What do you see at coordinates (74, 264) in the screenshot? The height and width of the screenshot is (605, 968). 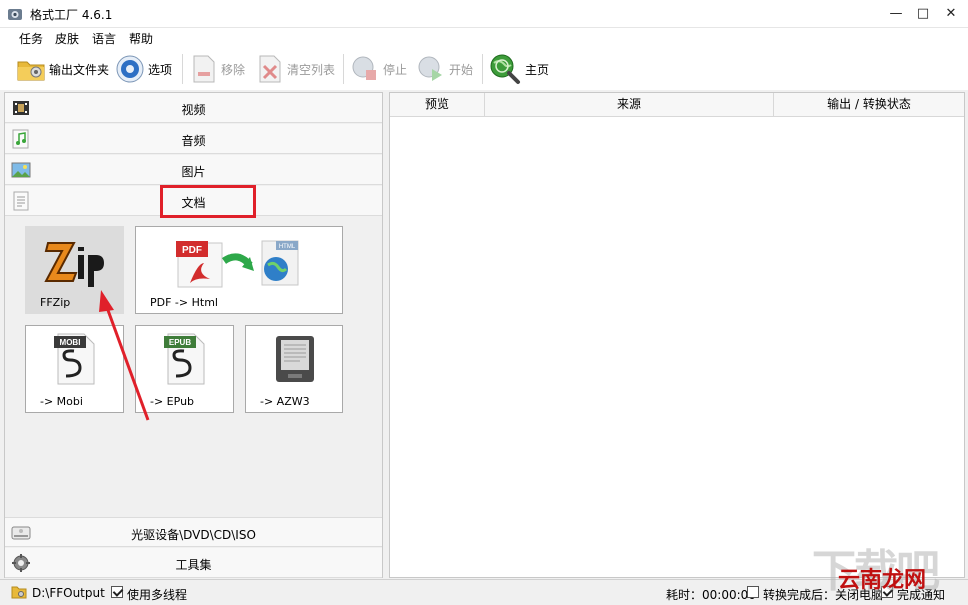 I see `ffzip-logo-icon` at bounding box center [74, 264].